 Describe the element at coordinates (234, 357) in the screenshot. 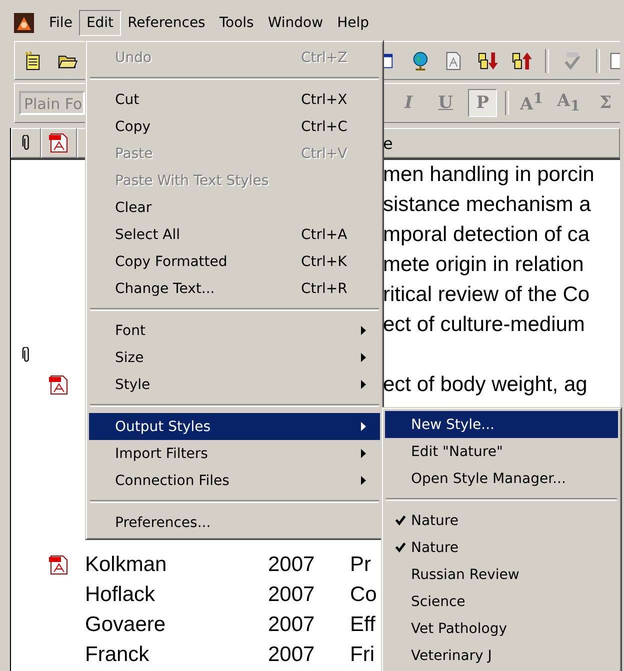

I see `menu-item: Size` at that location.